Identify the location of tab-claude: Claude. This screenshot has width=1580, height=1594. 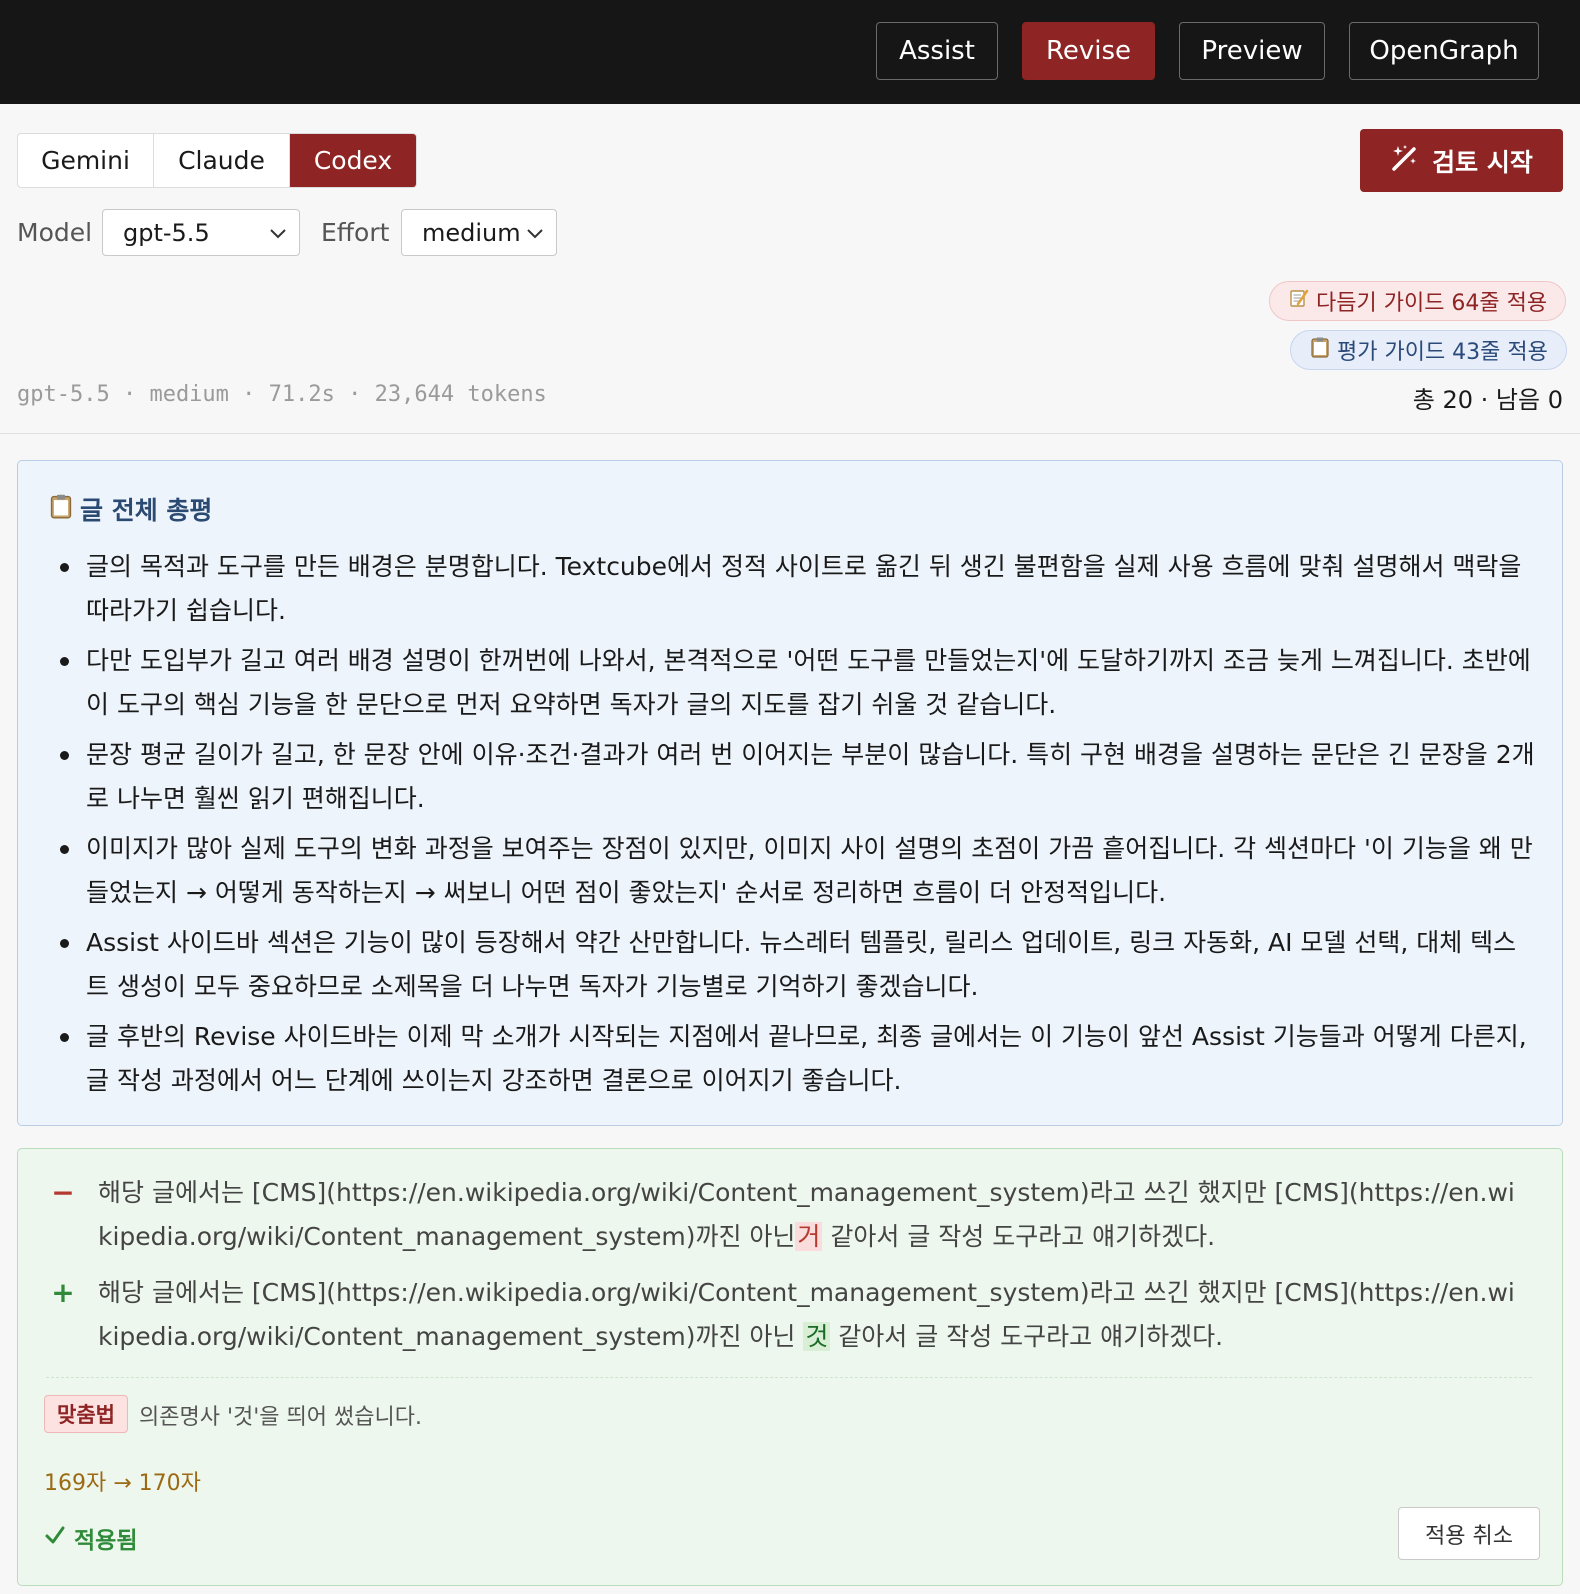
(222, 160).